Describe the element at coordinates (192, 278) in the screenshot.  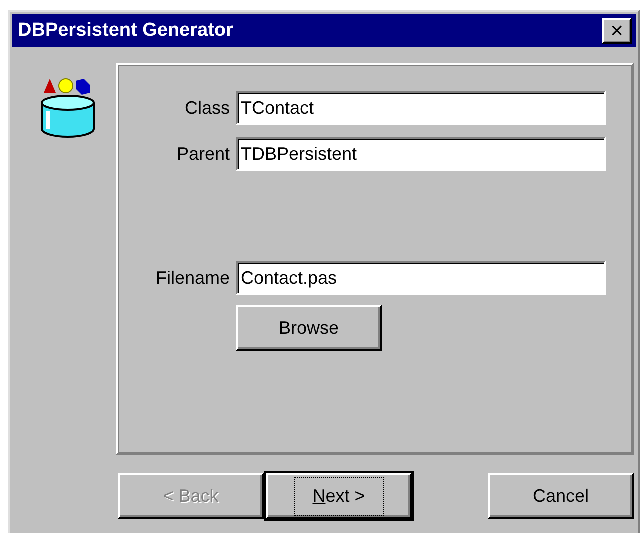
I see `field-label: Filename` at that location.